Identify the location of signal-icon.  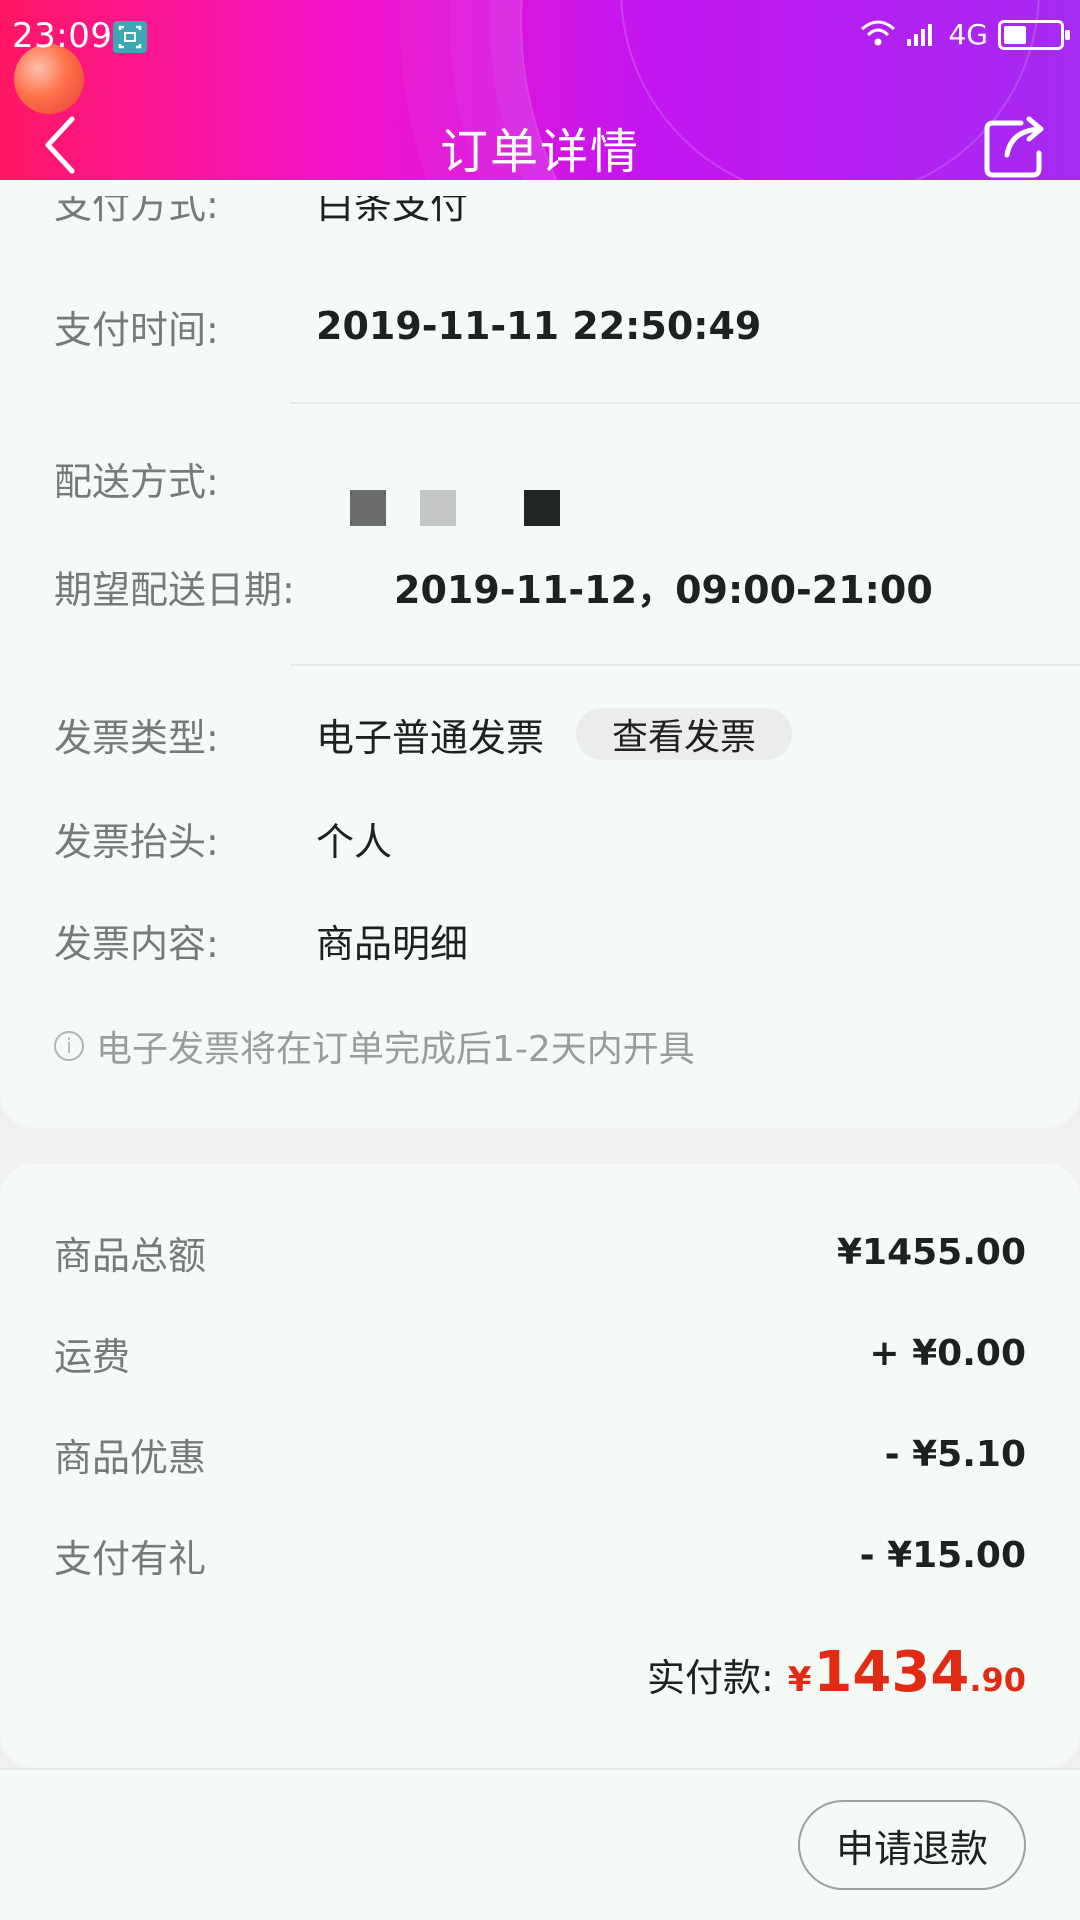
(922, 35).